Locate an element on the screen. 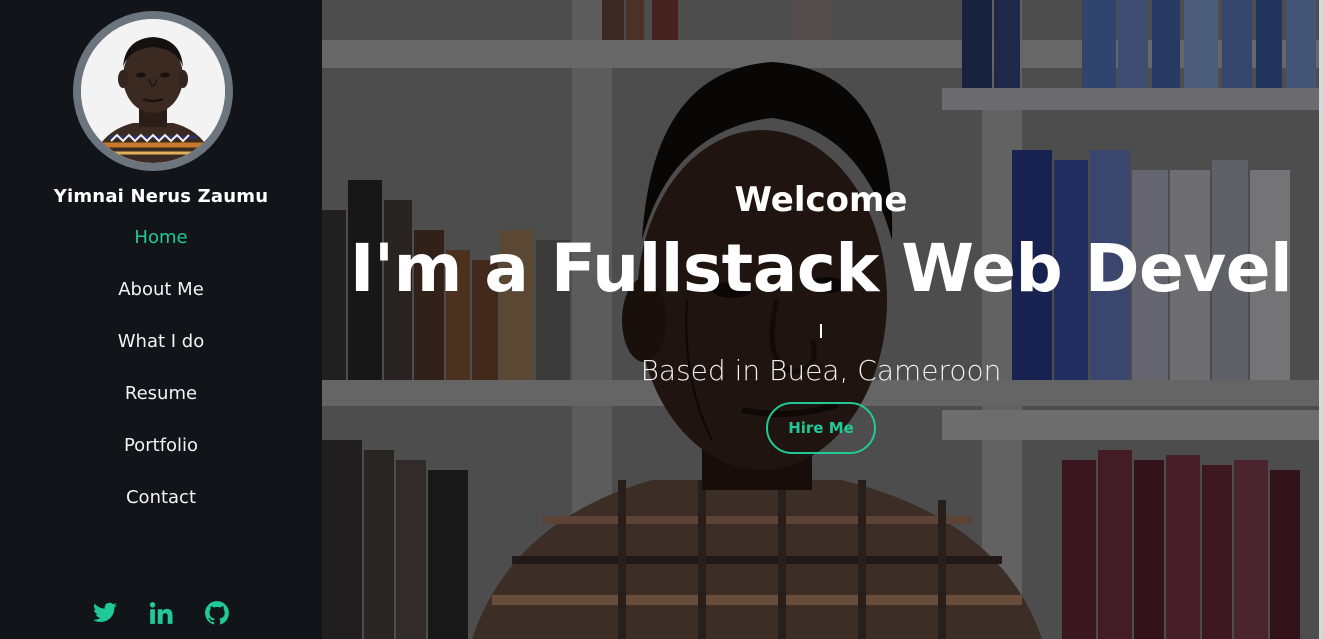  nav-item-home: Home is located at coordinates (161, 248).